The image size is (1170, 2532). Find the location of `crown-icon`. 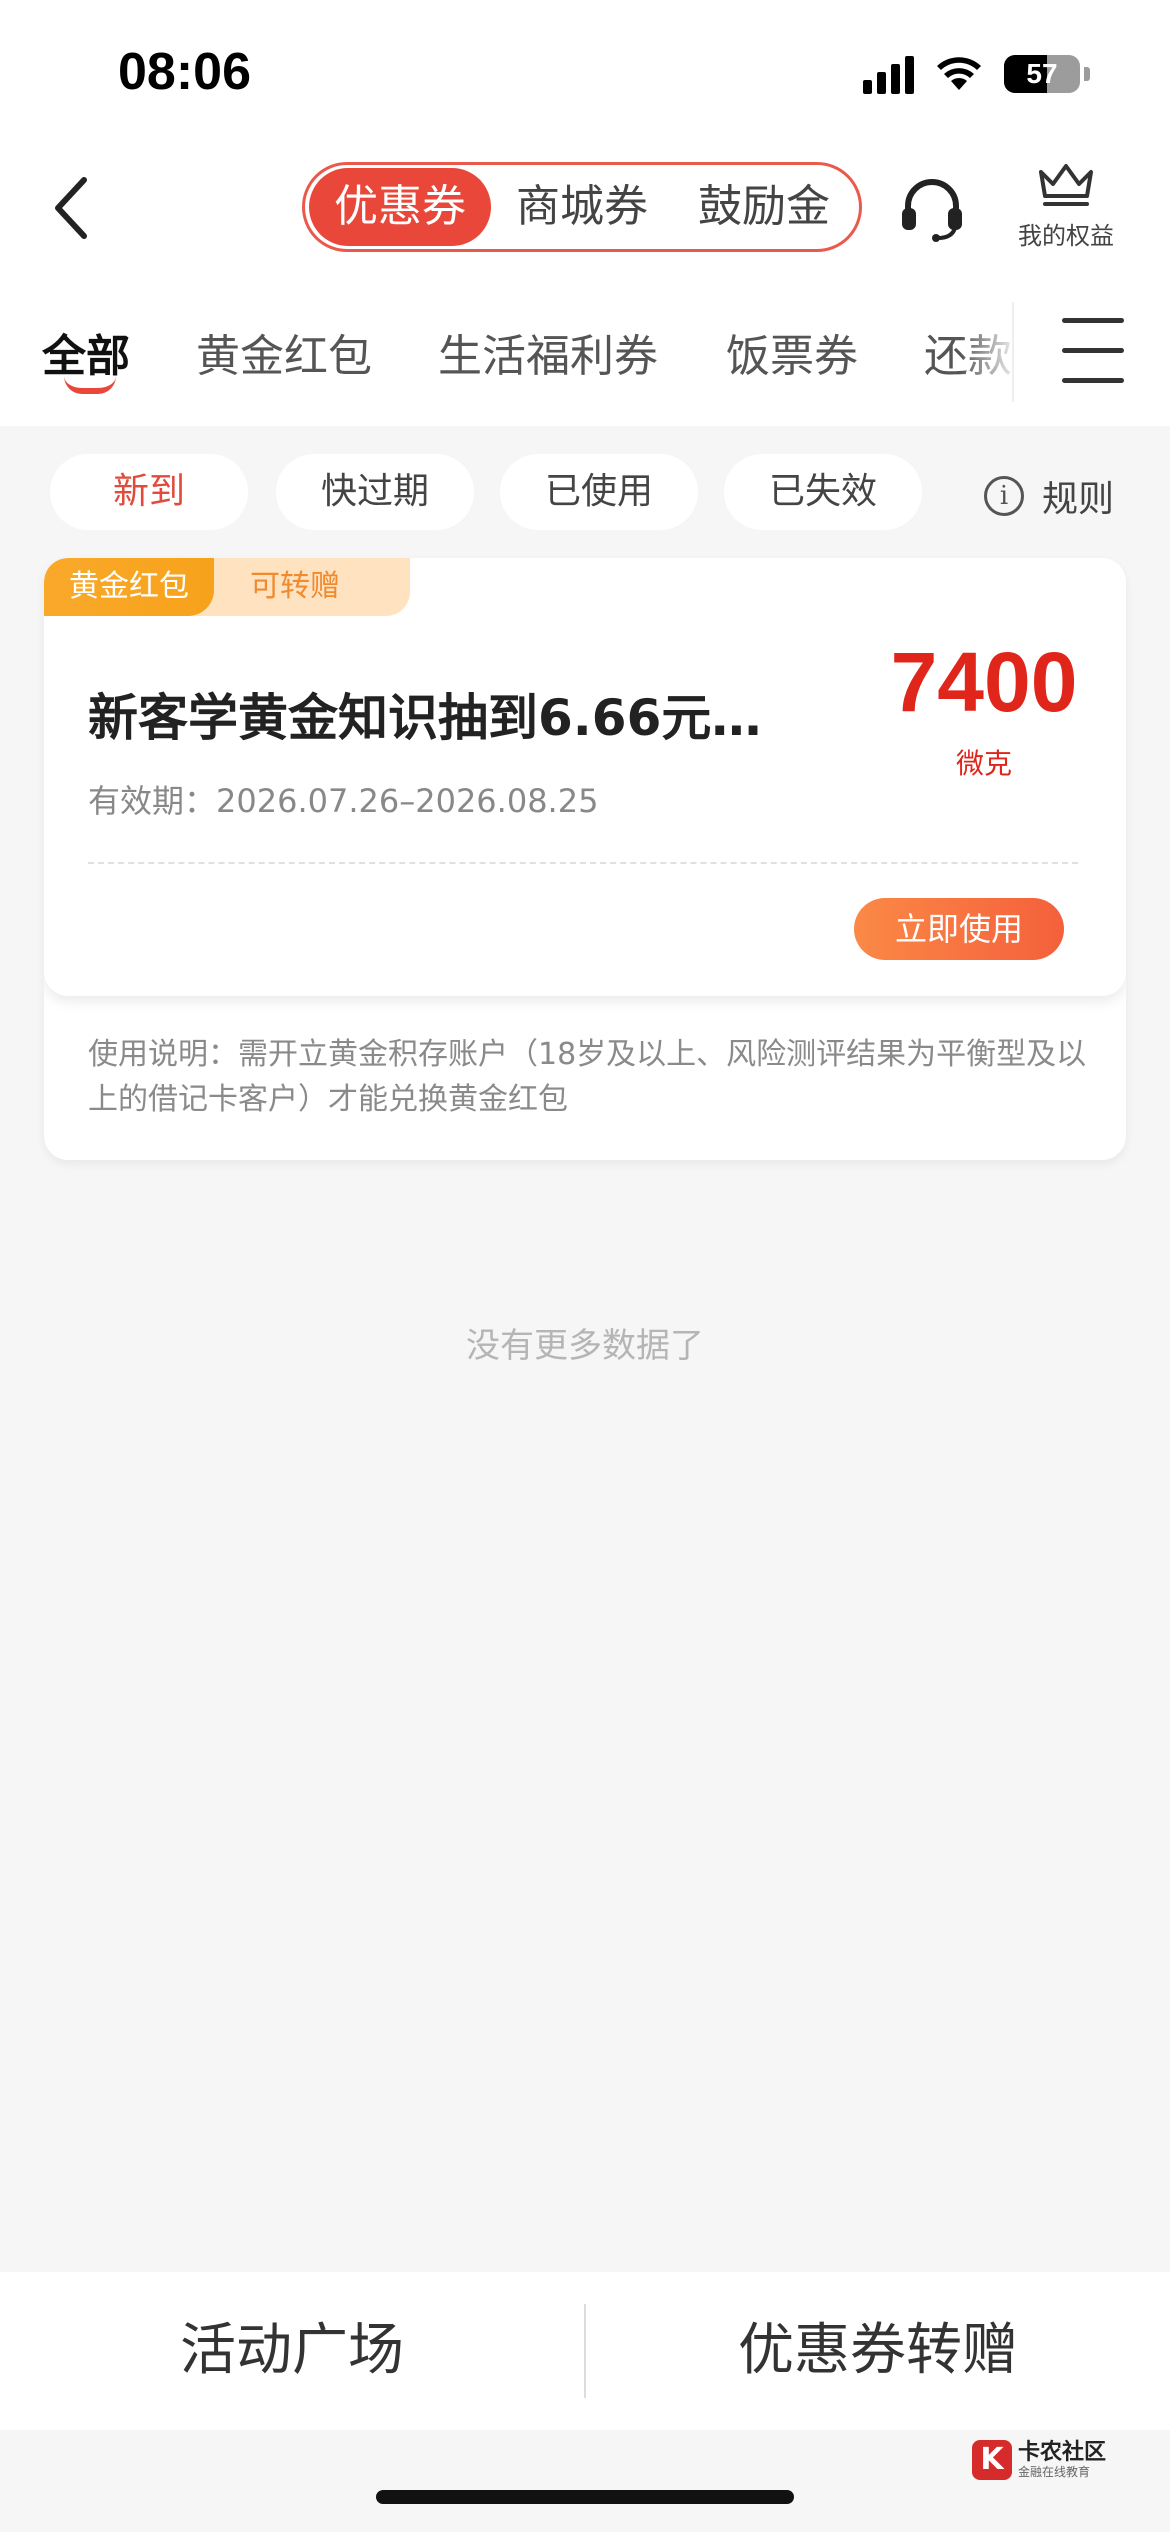

crown-icon is located at coordinates (1066, 185).